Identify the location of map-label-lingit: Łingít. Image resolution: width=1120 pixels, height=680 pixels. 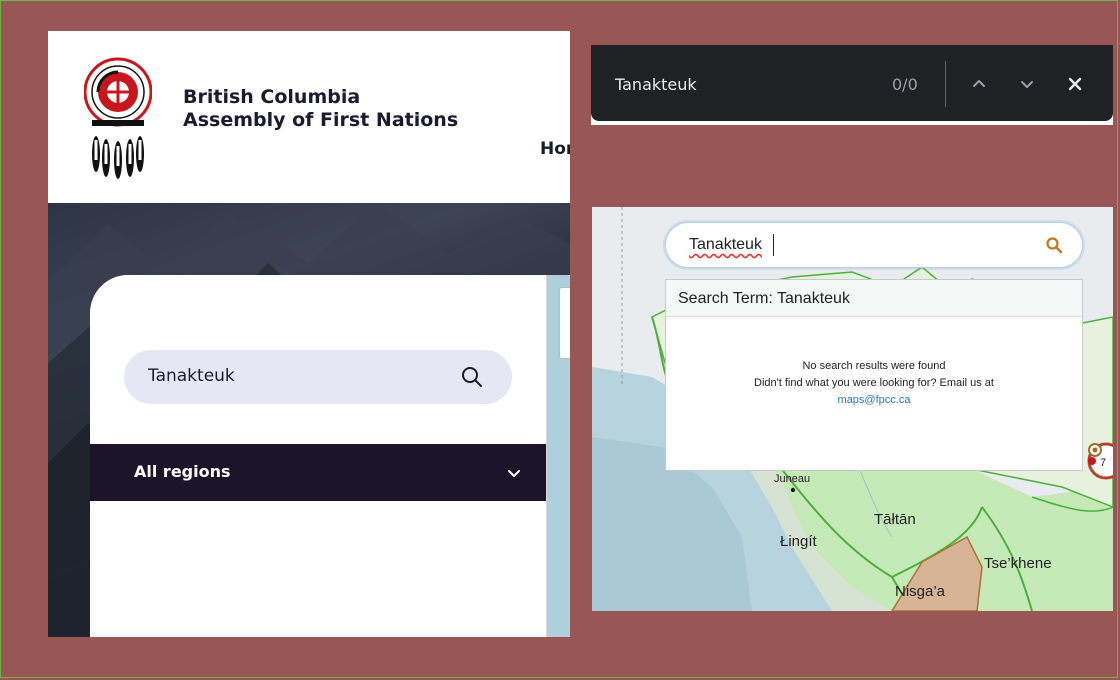
(798, 541).